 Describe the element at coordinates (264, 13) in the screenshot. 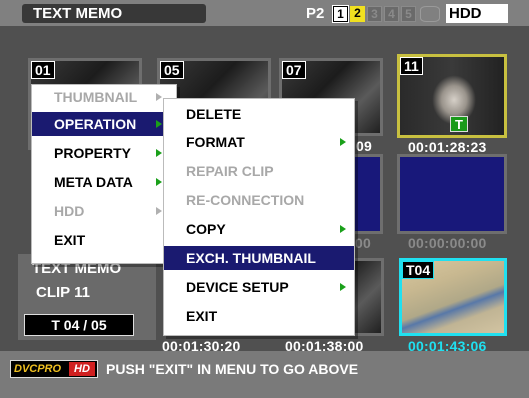

I see `header-bar: TEXT MEMO P2 1 2 3 4 5 HDD` at that location.